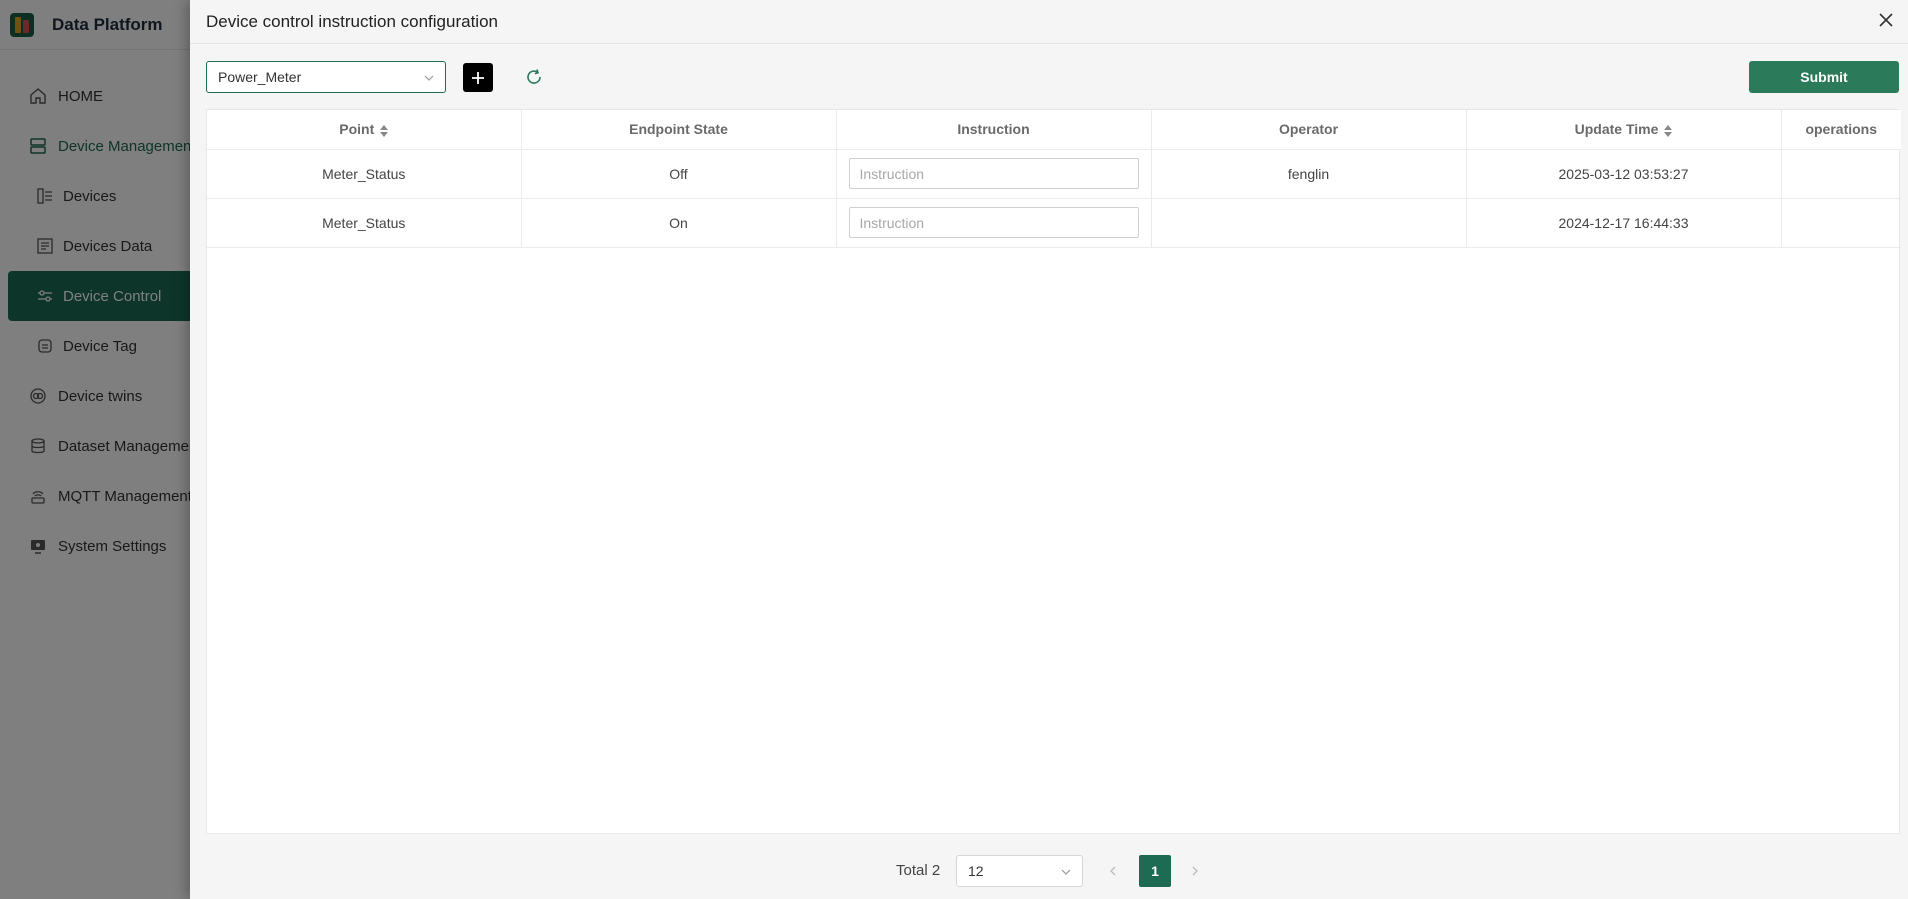 The image size is (1908, 899). Describe the element at coordinates (534, 77) in the screenshot. I see `refresh-icon` at that location.